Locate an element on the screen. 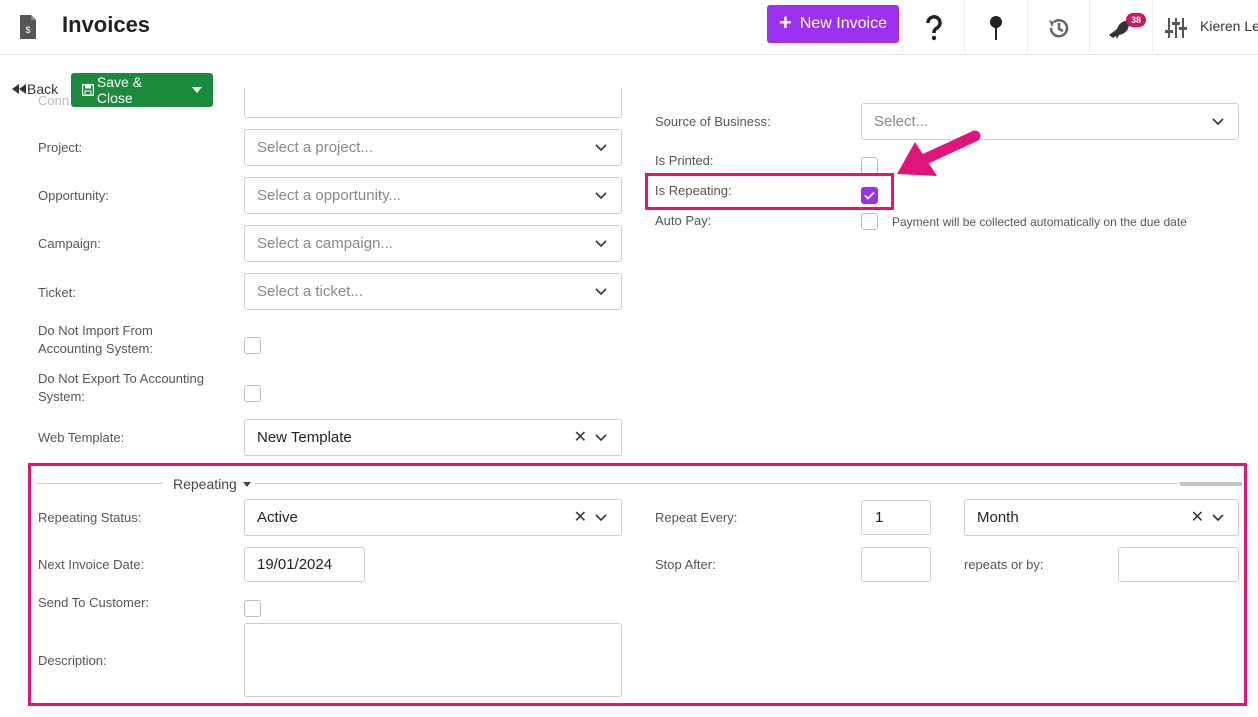 The width and height of the screenshot is (1258, 717). next-invoice-date-label: Next Invoice Date: is located at coordinates (91, 564).